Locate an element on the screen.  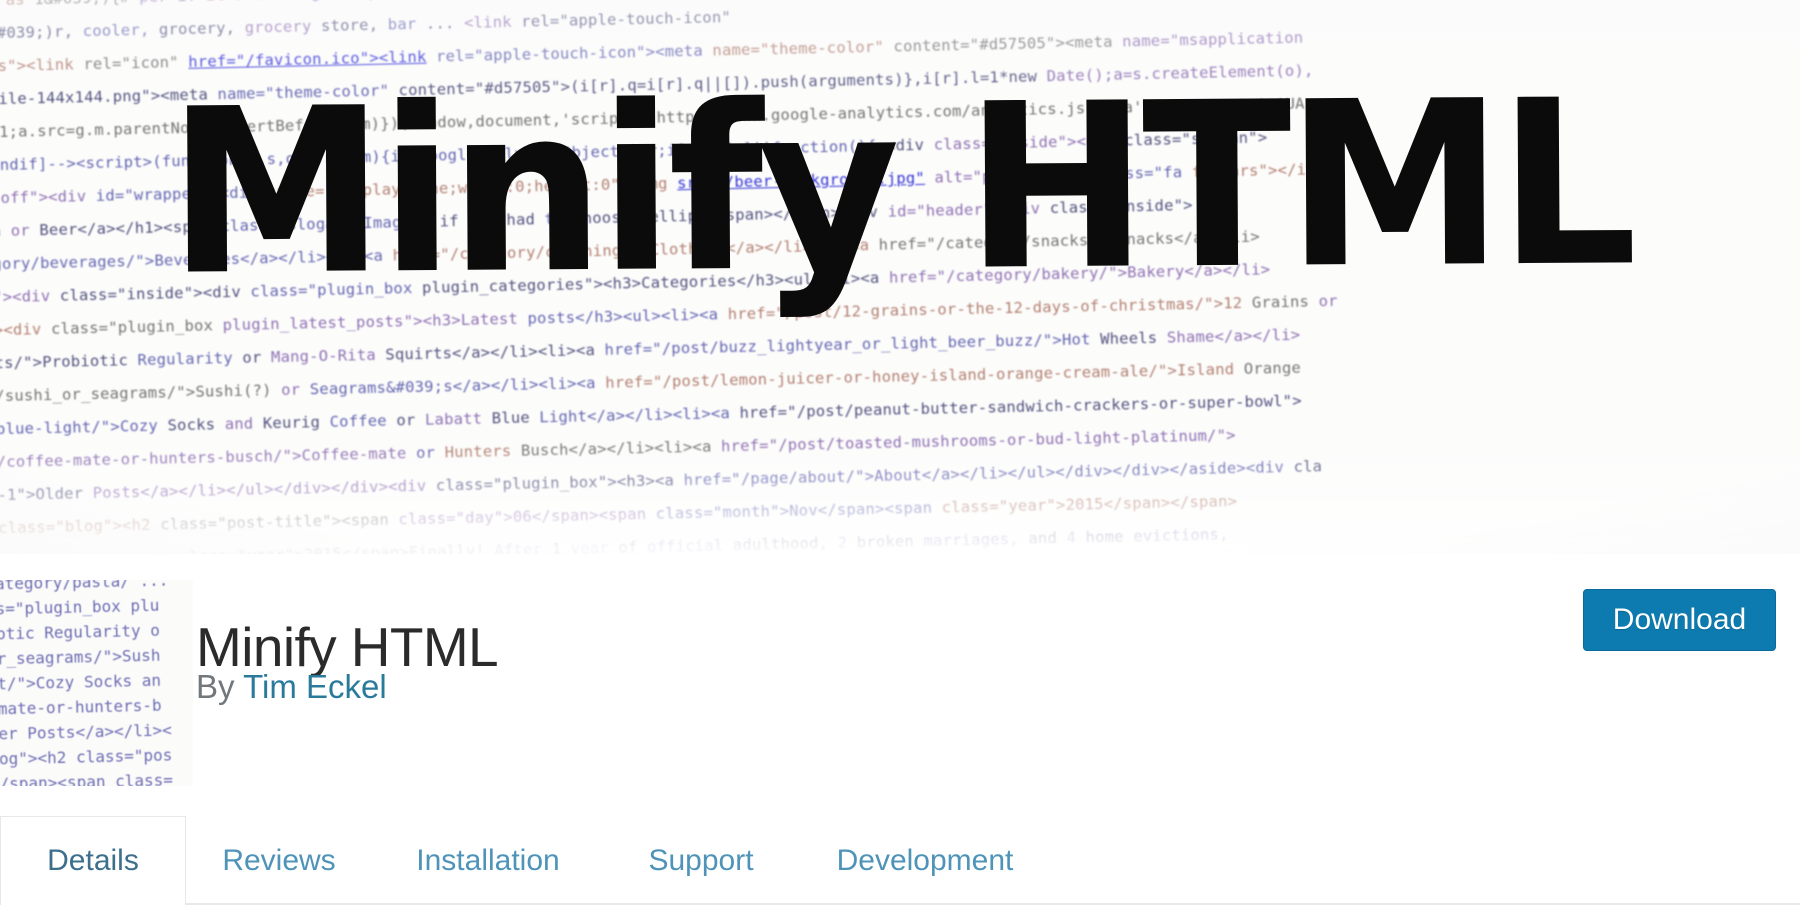
download-button: Download is located at coordinates (1679, 620).